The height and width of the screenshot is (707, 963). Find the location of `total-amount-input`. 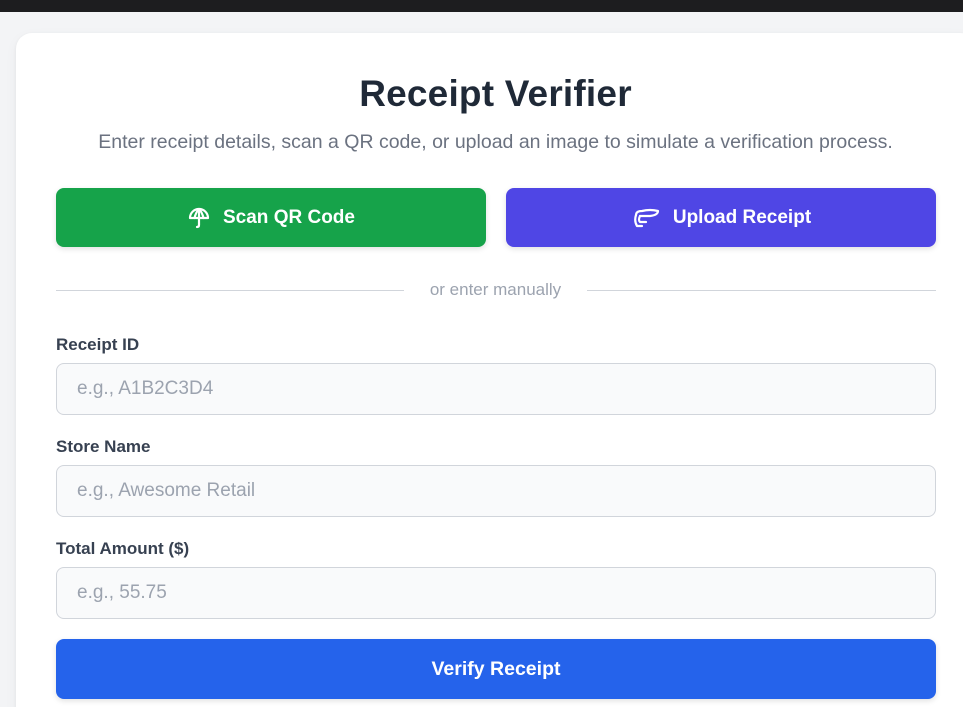

total-amount-input is located at coordinates (496, 593).